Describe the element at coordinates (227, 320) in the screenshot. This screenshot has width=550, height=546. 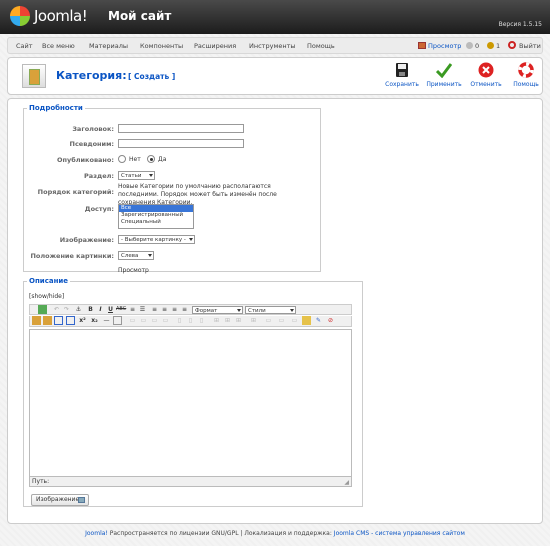
I see `table-props-icon: ⊞` at that location.